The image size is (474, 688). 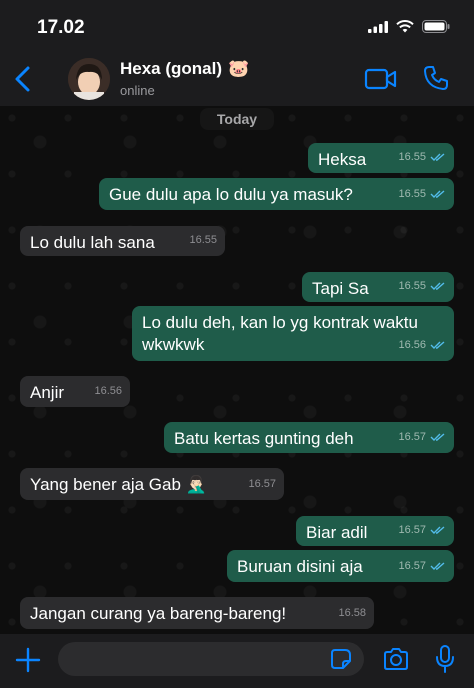 I want to click on chat-header: Hexa (gonal) 🐷 online, so click(x=237, y=78).